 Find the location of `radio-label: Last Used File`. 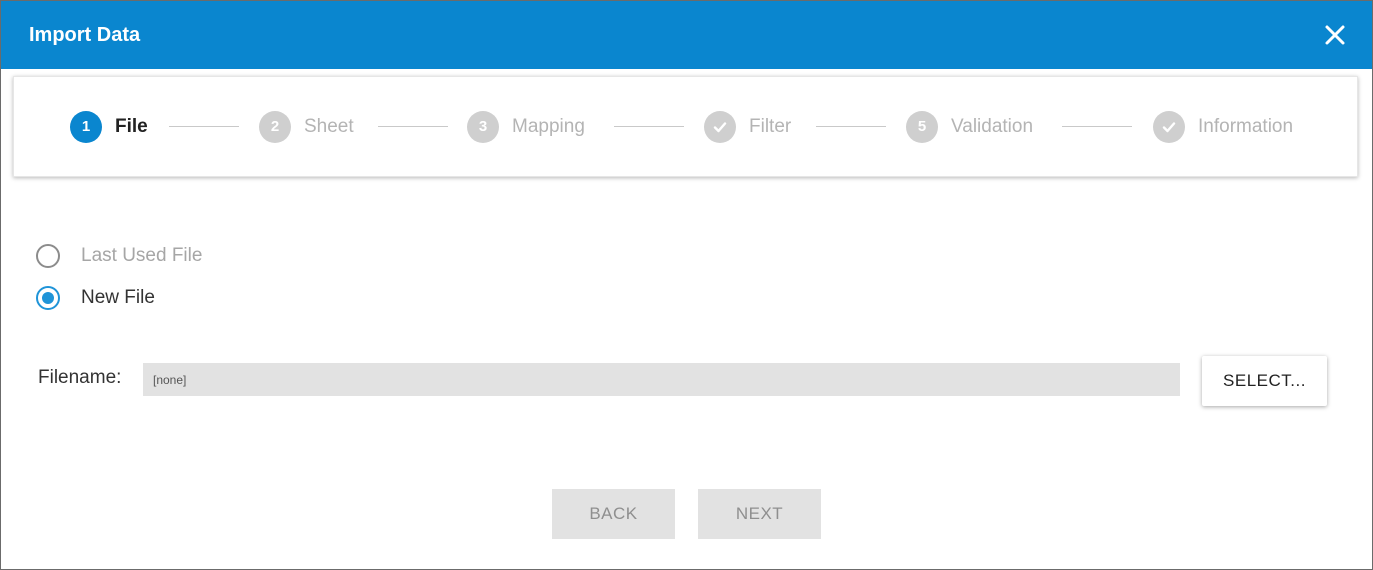

radio-label: Last Used File is located at coordinates (142, 255).